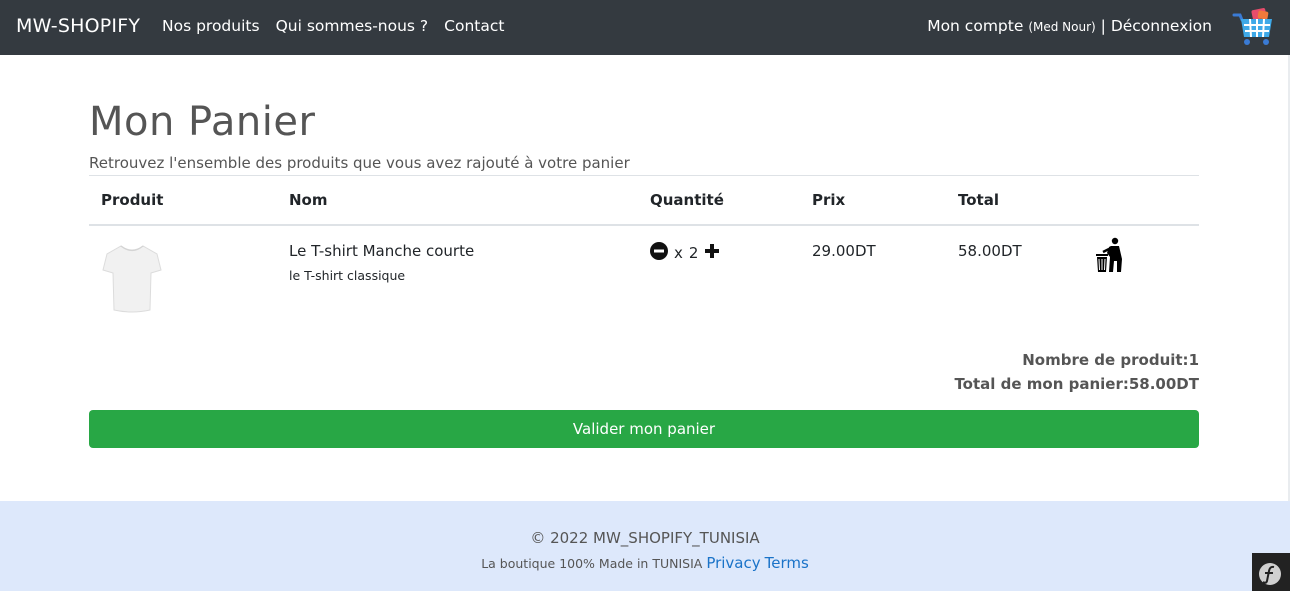  Describe the element at coordinates (844, 251) in the screenshot. I see `price-cell: 29.00DT` at that location.